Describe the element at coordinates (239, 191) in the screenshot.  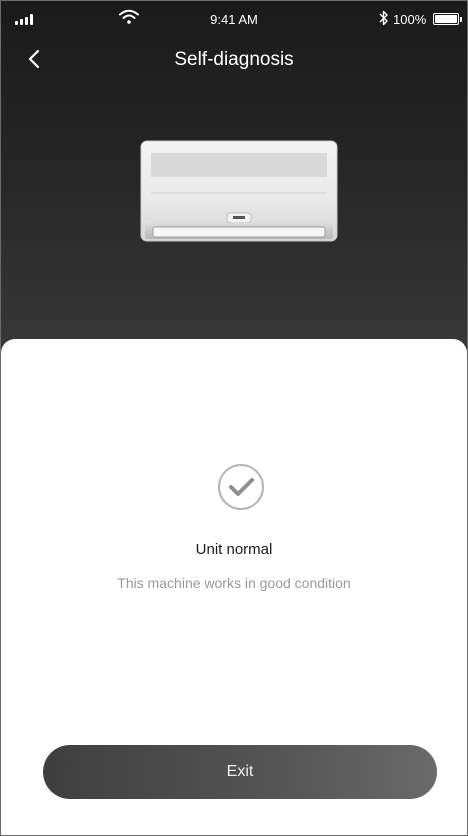
I see `air-conditioner-illustration` at that location.